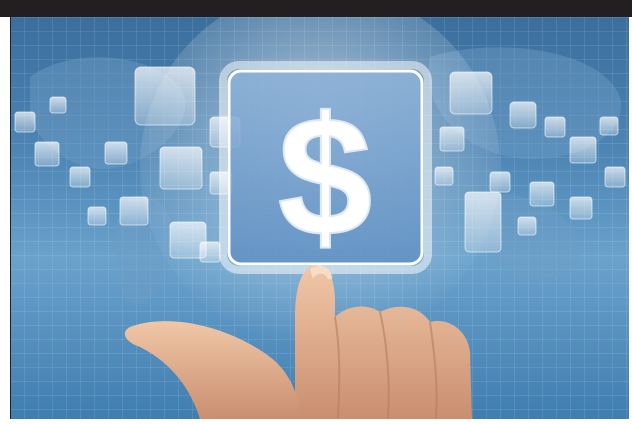 This screenshot has height=424, width=632. Describe the element at coordinates (316, 8) in the screenshot. I see `top-bar` at that location.